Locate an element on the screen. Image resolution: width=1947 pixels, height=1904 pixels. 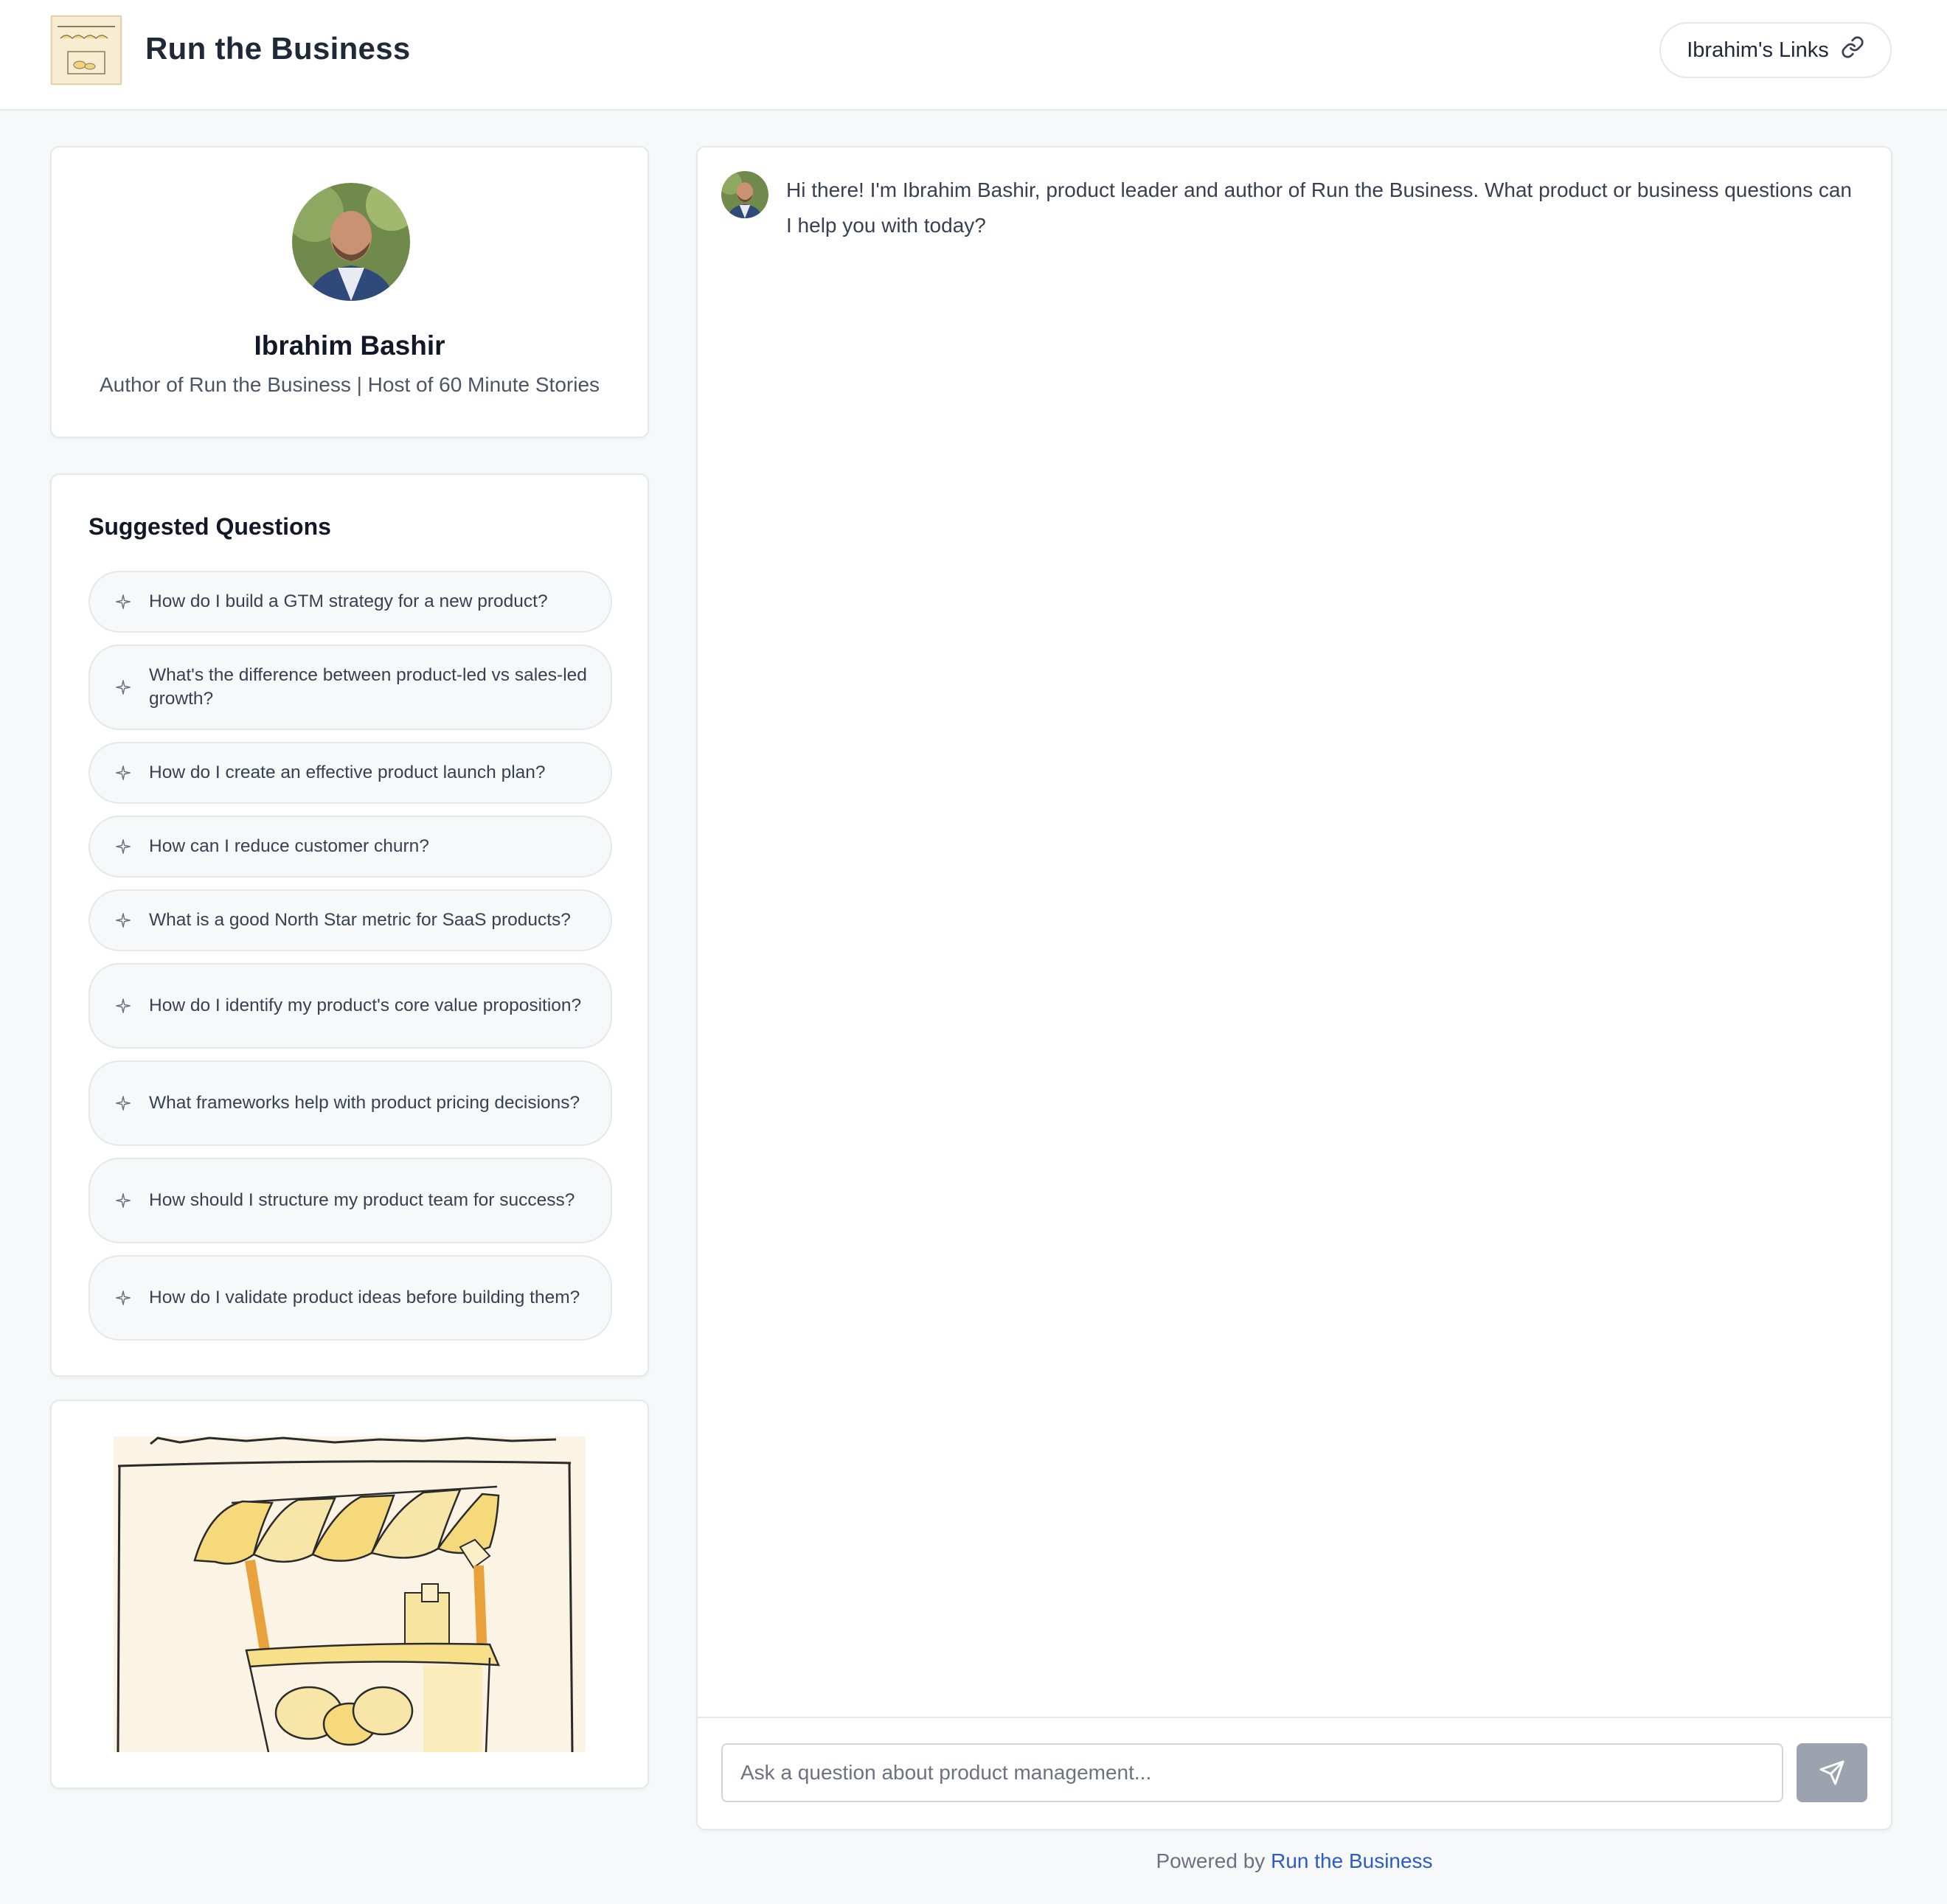
footer: Powered by Run the Business is located at coordinates (1294, 1861).